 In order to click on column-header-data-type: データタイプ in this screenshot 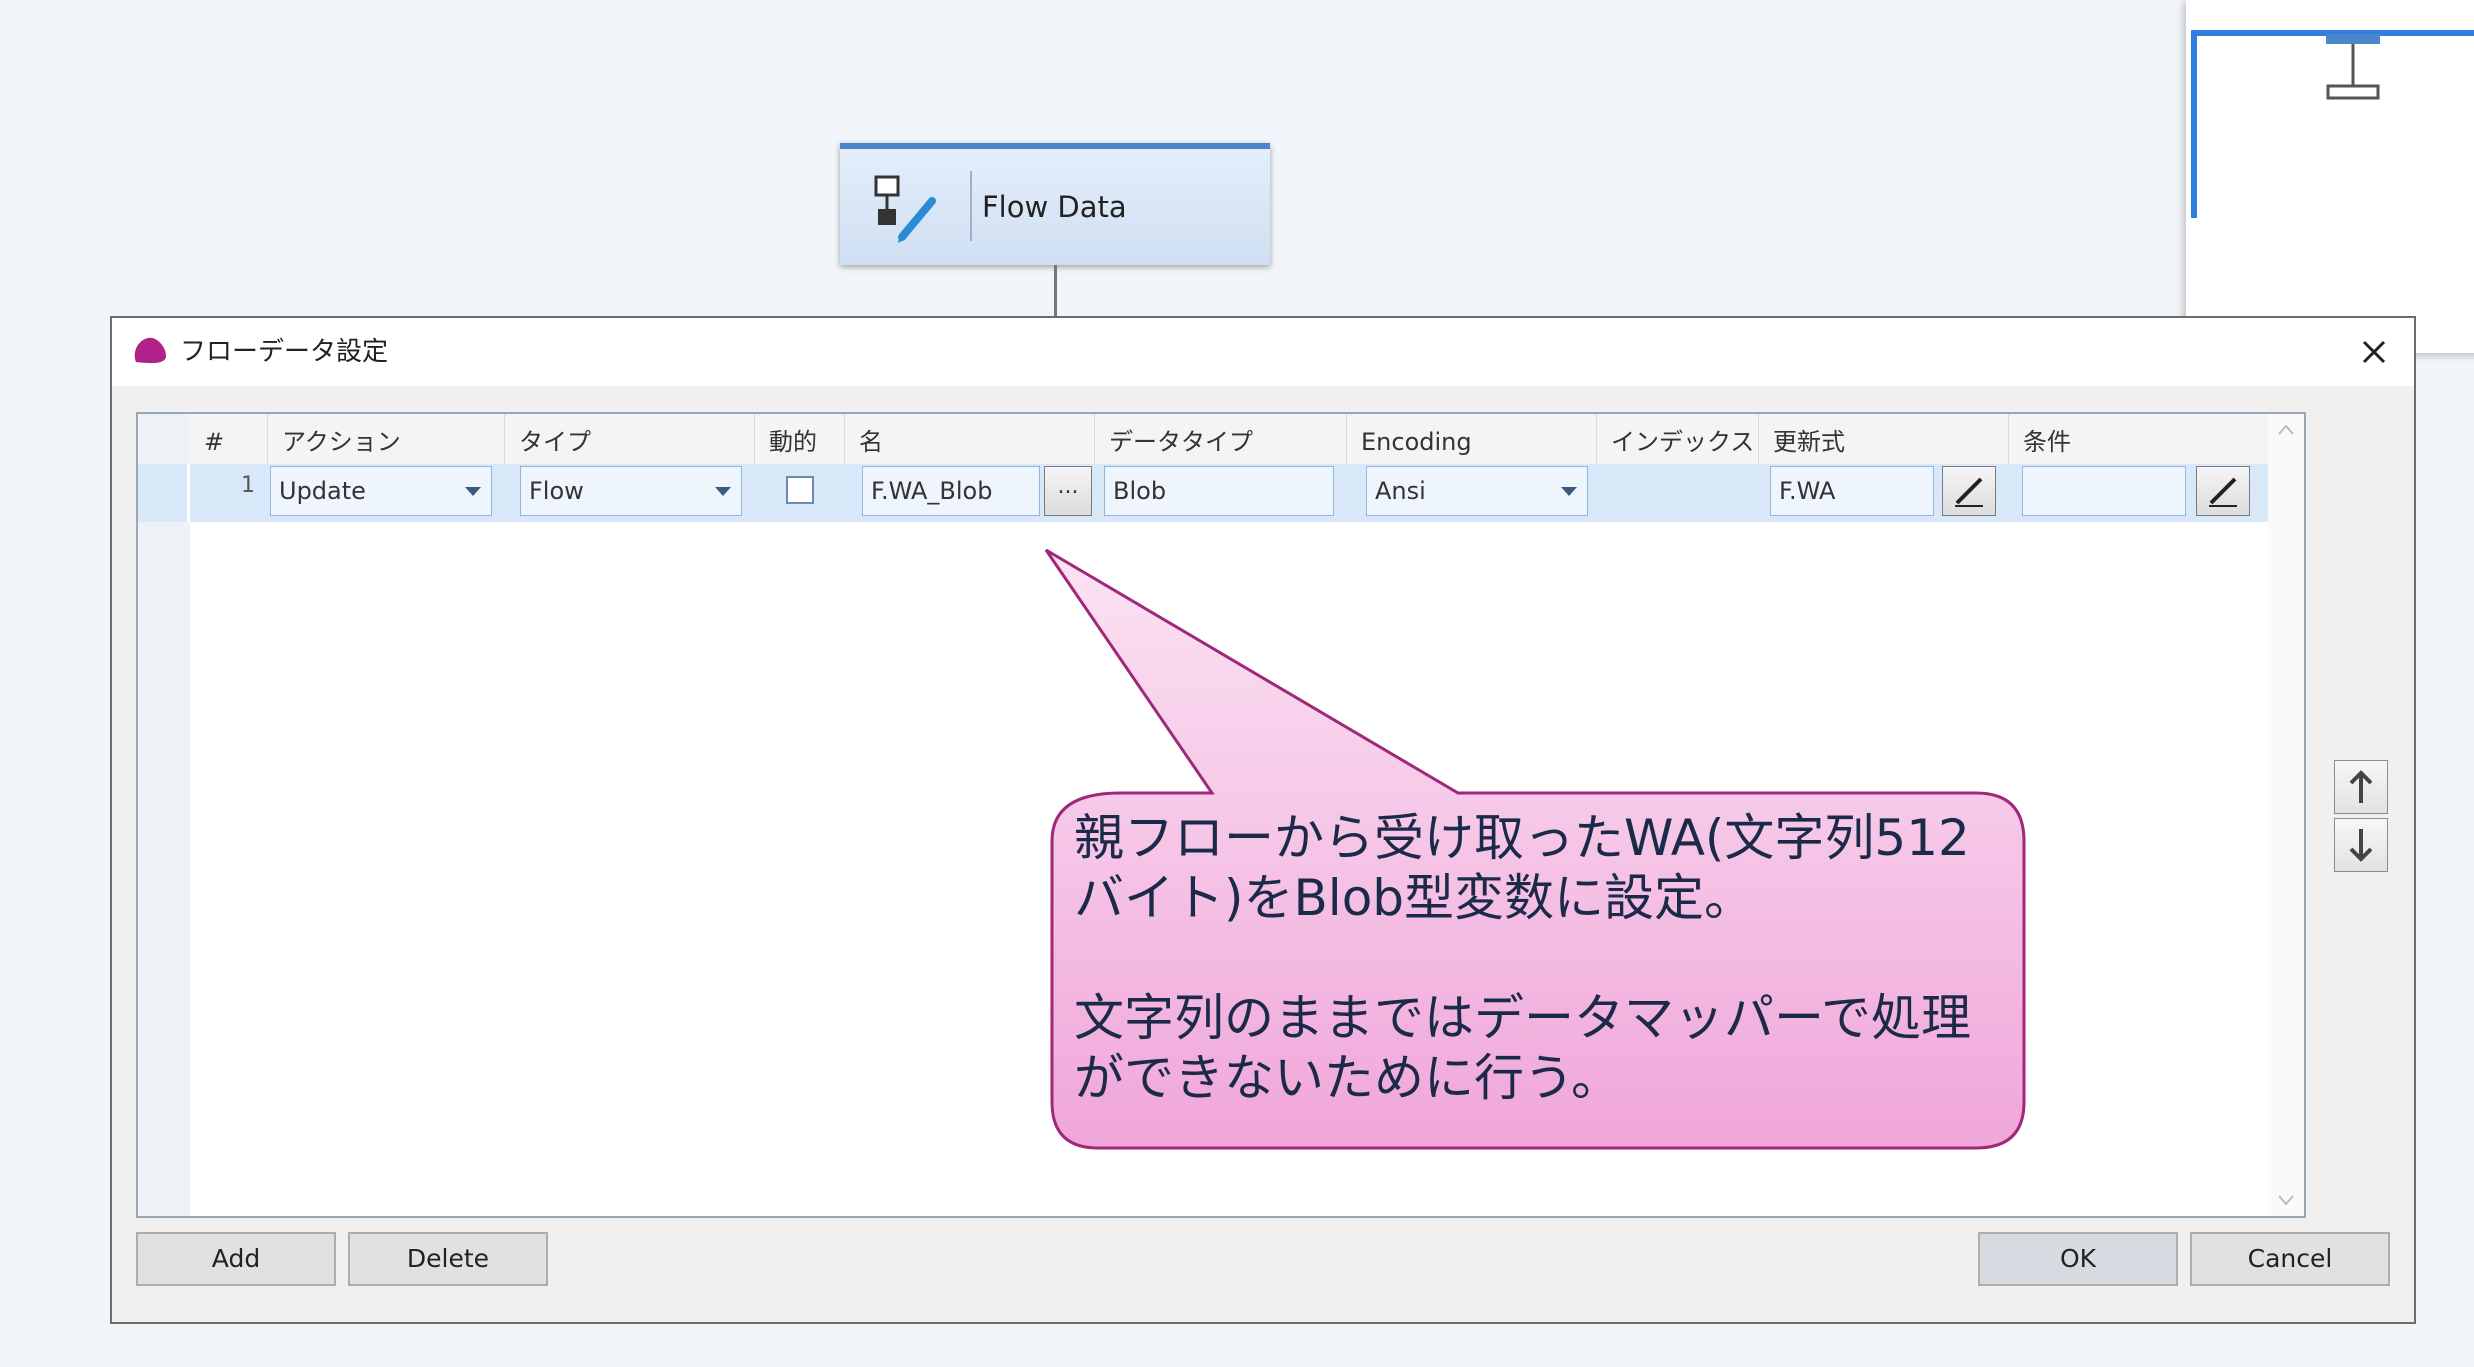, I will do `click(1221, 439)`.